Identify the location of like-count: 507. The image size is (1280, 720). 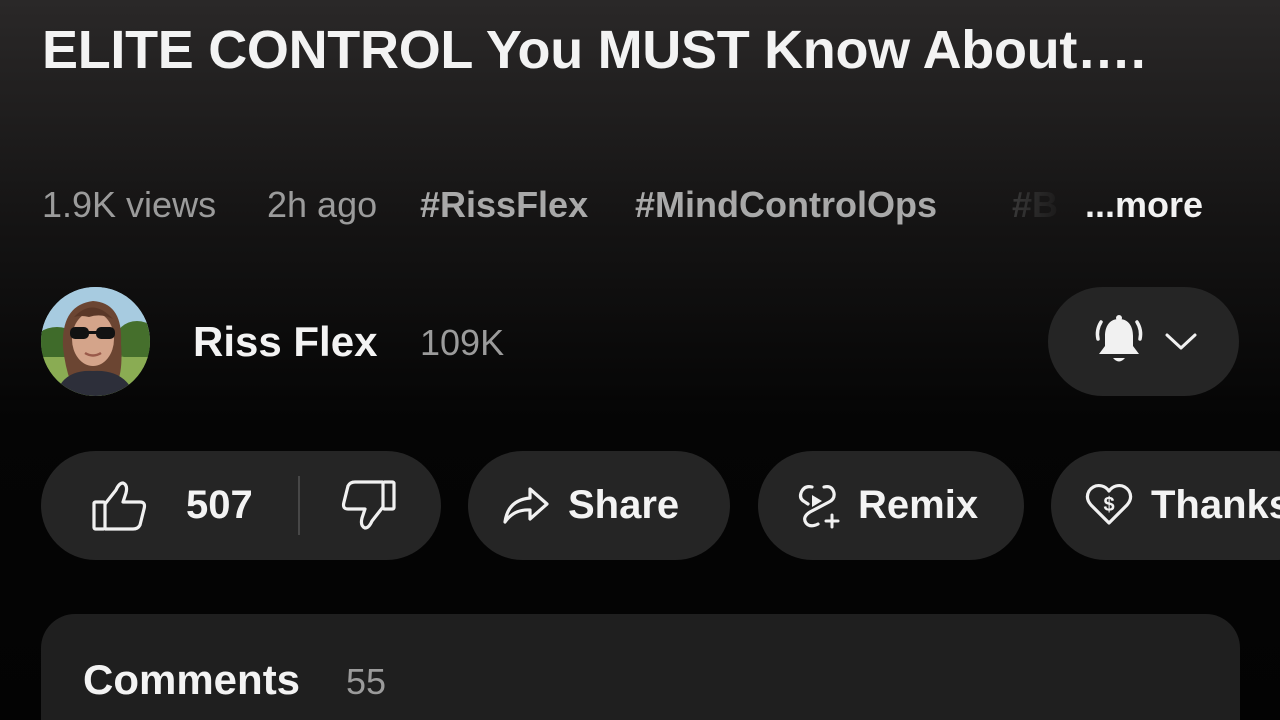
(219, 505).